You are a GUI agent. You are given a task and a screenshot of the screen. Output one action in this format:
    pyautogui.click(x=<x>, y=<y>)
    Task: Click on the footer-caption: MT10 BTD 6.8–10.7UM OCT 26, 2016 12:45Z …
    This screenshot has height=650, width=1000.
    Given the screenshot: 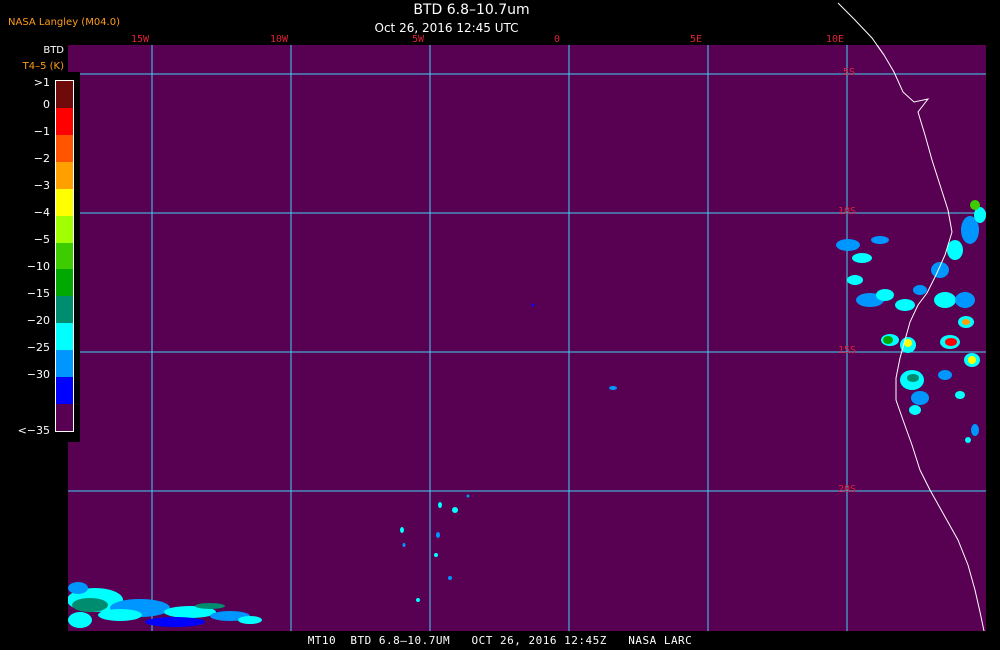 What is the action you would take?
    pyautogui.click(x=500, y=640)
    